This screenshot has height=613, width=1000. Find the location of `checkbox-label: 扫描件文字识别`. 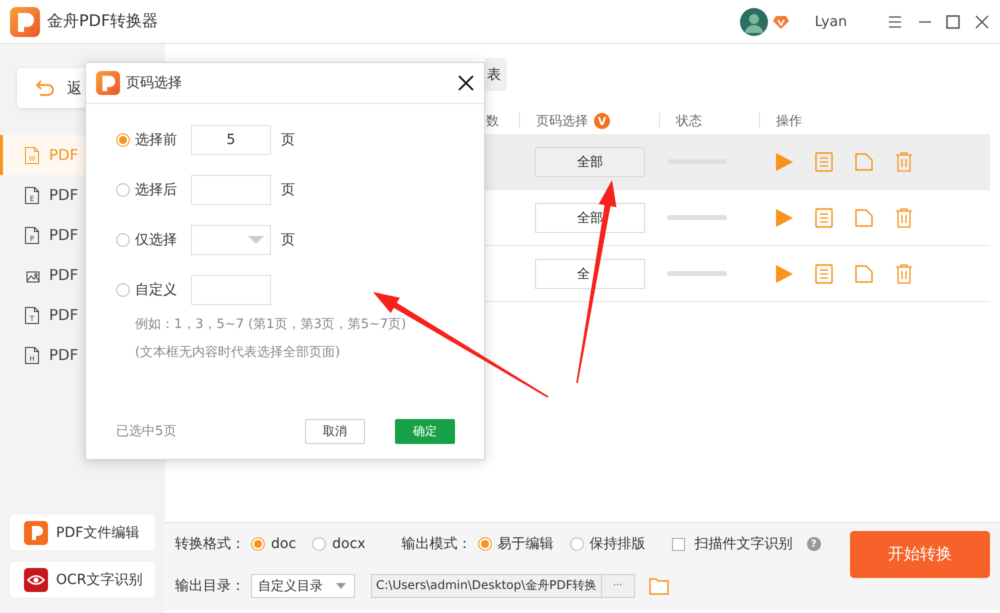

checkbox-label: 扫描件文字识别 is located at coordinates (743, 544).